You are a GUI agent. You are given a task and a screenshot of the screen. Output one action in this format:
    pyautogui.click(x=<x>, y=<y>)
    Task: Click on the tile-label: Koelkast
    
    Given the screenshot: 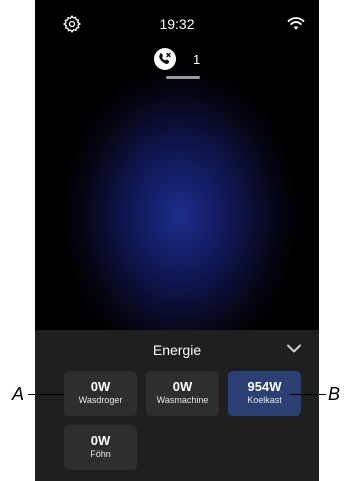 What is the action you would take?
    pyautogui.click(x=264, y=400)
    